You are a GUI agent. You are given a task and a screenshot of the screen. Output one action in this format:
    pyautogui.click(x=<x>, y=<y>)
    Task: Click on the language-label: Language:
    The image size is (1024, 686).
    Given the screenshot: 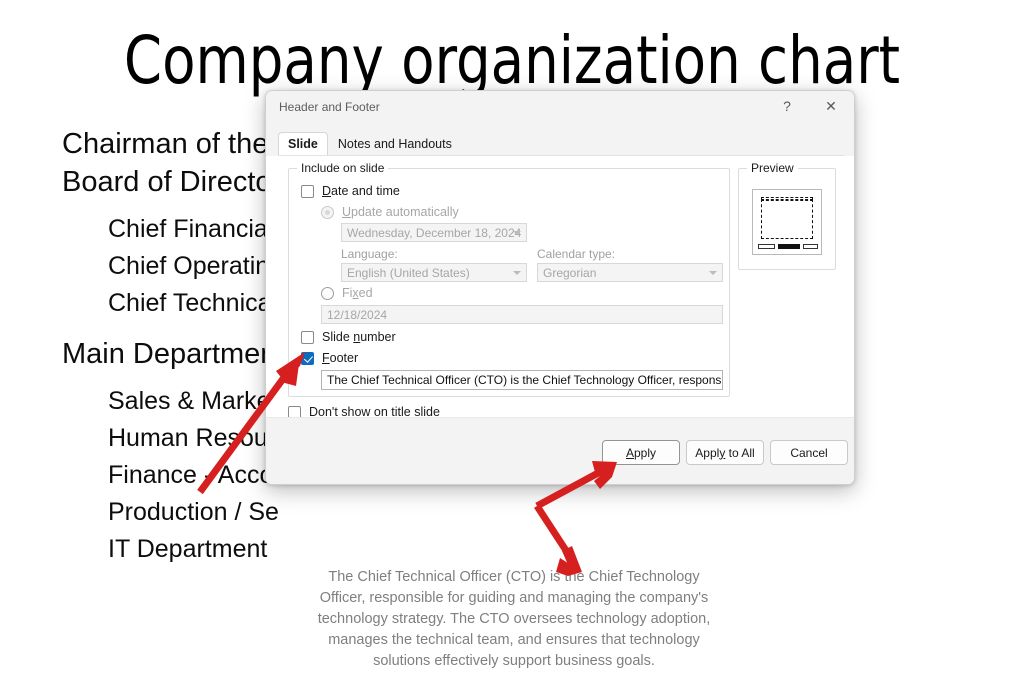 What is the action you would take?
    pyautogui.click(x=369, y=254)
    